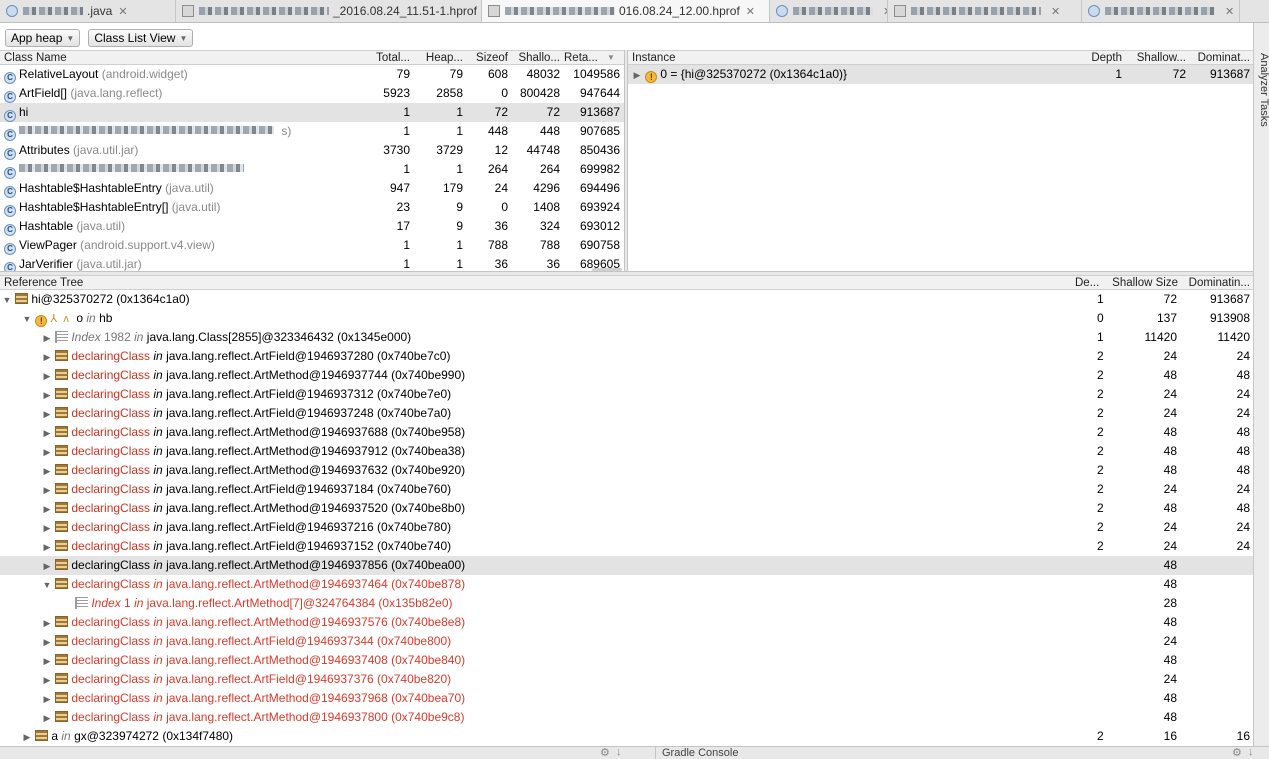 The image size is (1269, 759). Describe the element at coordinates (1104, 58) in the screenshot. I see `col-depth: Depth` at that location.